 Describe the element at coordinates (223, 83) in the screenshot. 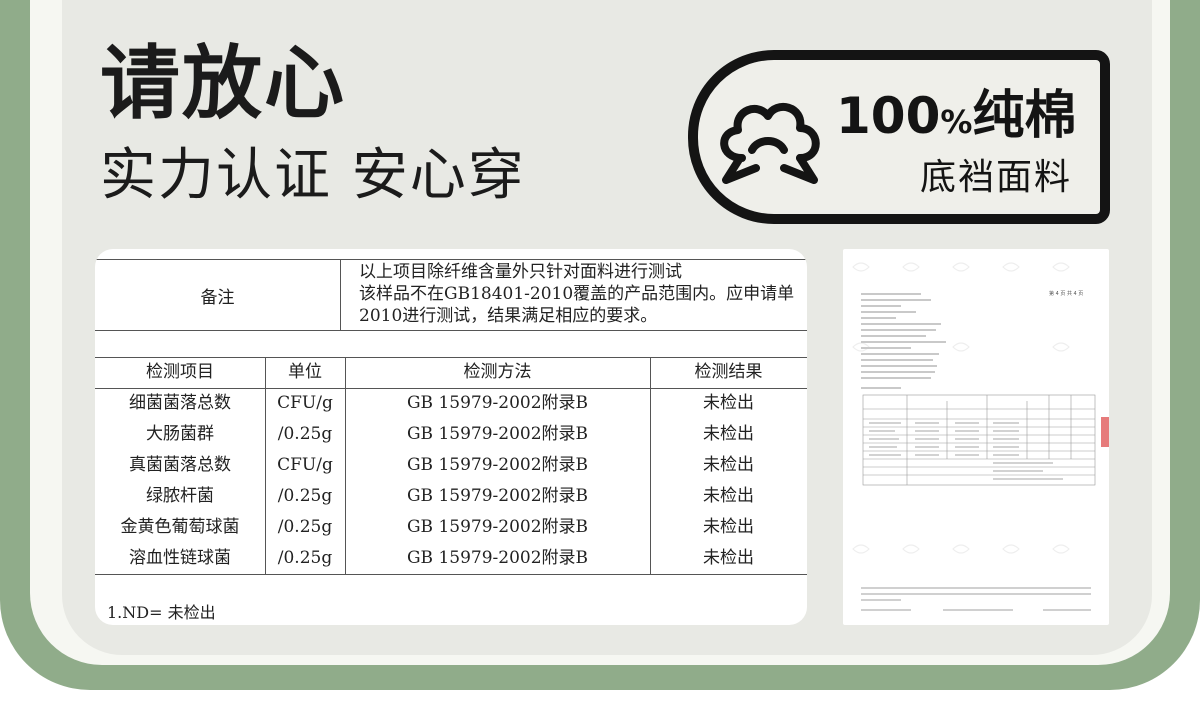

I see `headline: 请放心` at that location.